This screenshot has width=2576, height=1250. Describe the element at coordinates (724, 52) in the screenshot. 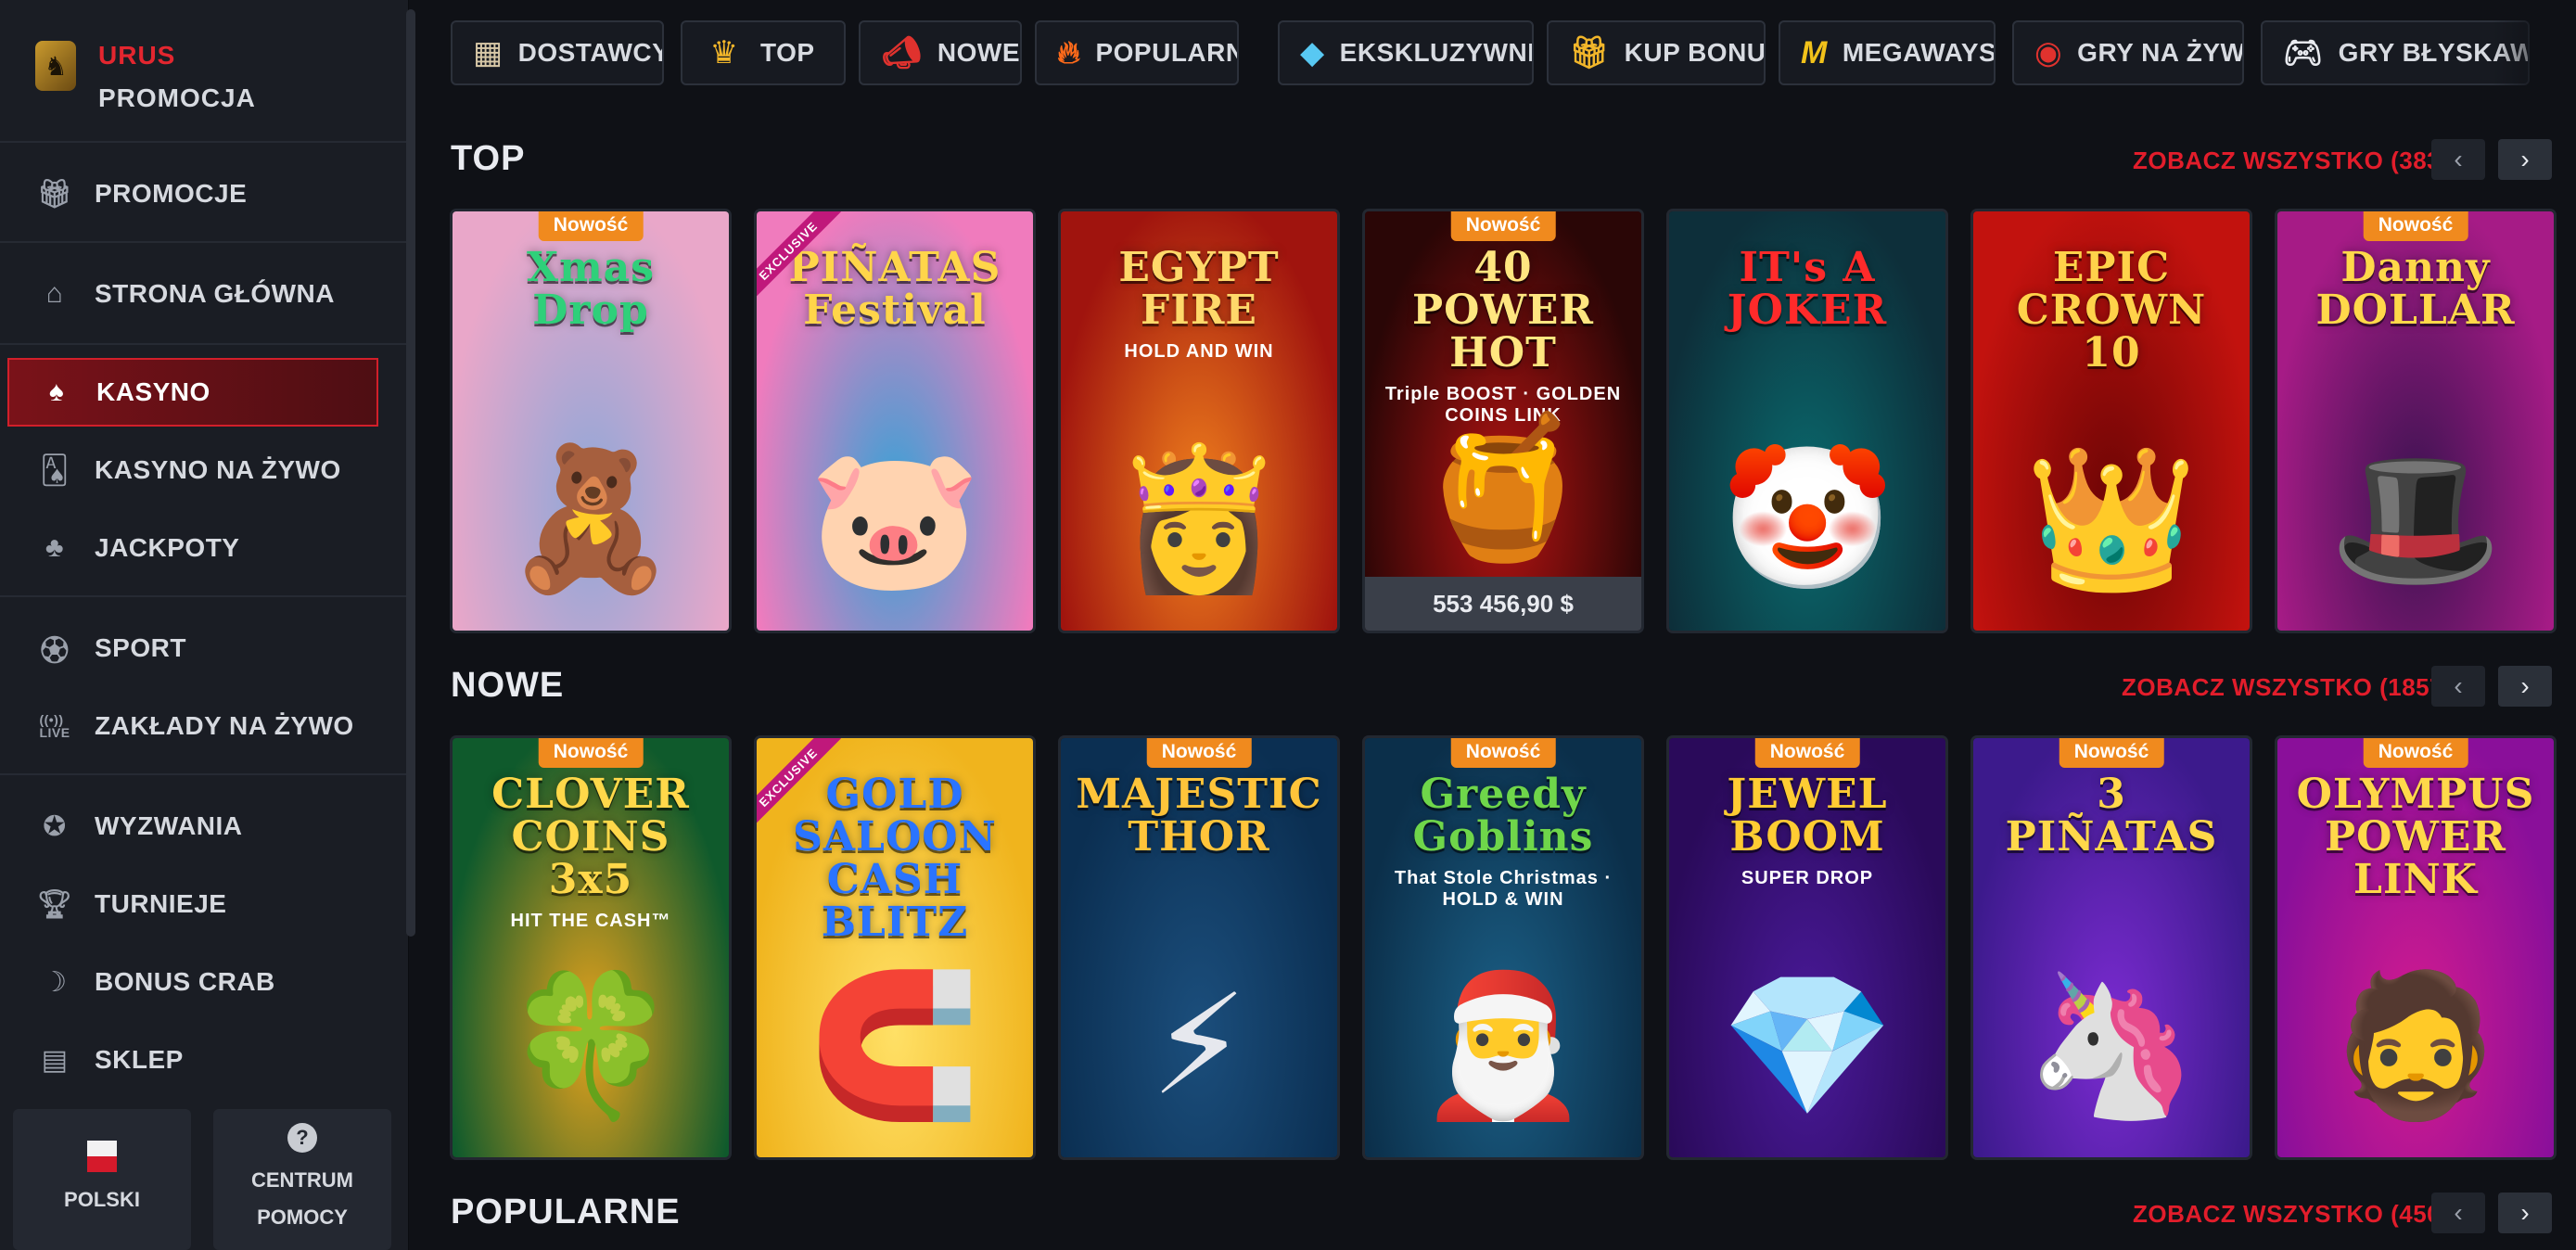

I see `crown-icon: ♛` at that location.